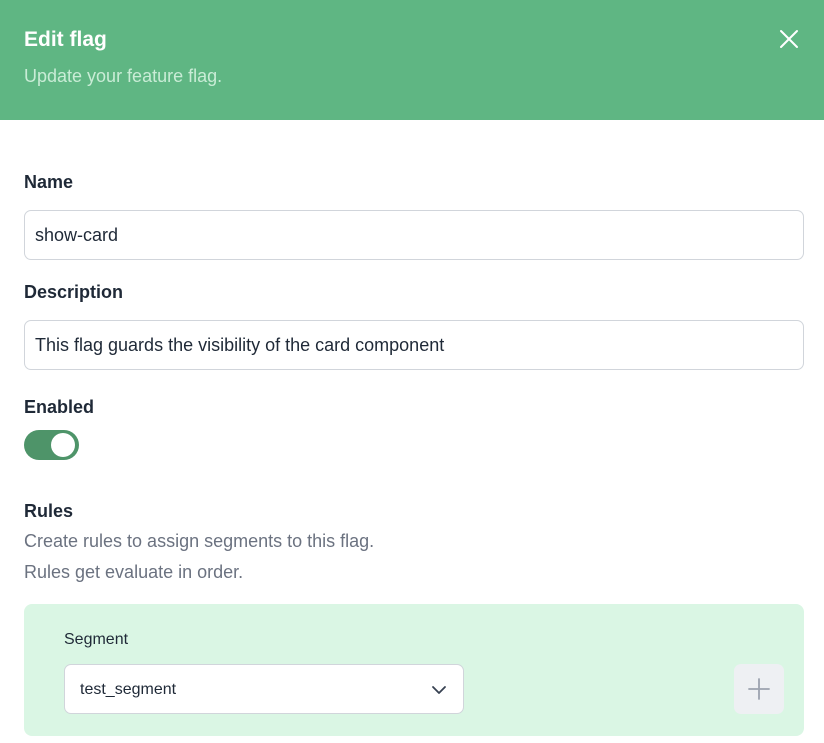 This screenshot has height=743, width=824. Describe the element at coordinates (49, 511) in the screenshot. I see `rules-label: Rules` at that location.